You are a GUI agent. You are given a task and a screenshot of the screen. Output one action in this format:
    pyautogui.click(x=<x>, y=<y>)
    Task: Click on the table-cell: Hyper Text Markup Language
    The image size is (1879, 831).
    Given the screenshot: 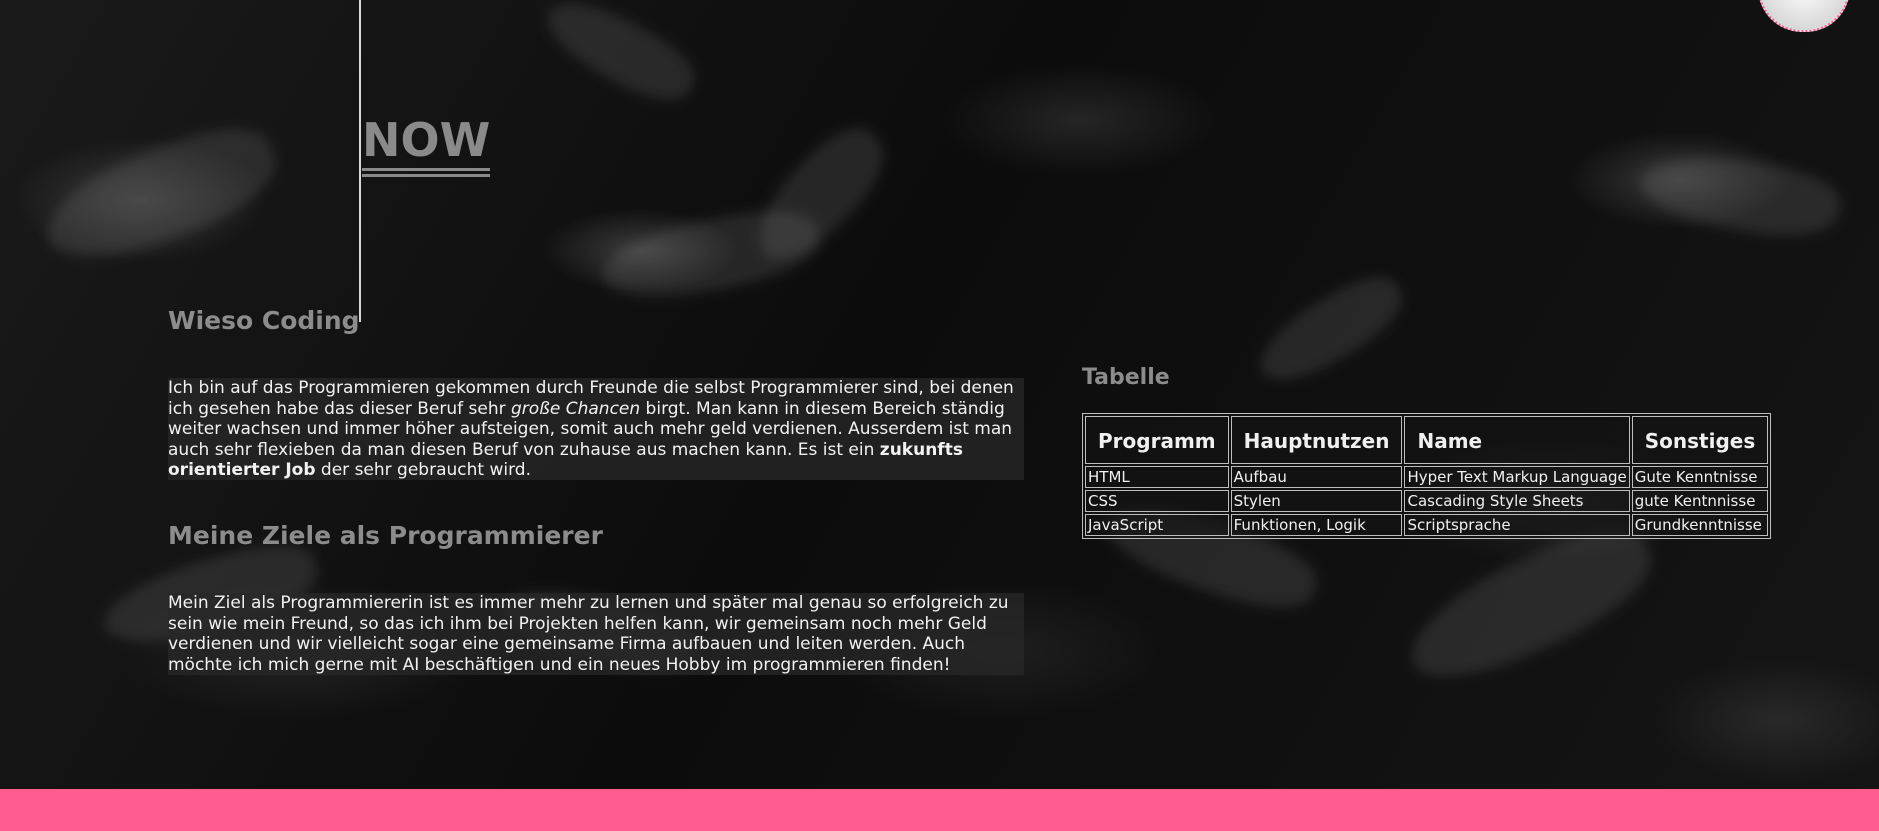 What is the action you would take?
    pyautogui.click(x=1517, y=477)
    